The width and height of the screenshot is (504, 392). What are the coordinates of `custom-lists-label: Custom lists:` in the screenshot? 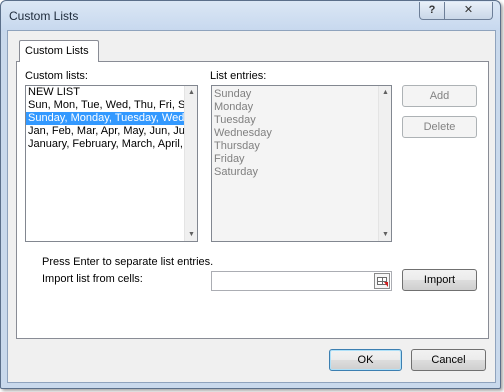 It's located at (56, 76).